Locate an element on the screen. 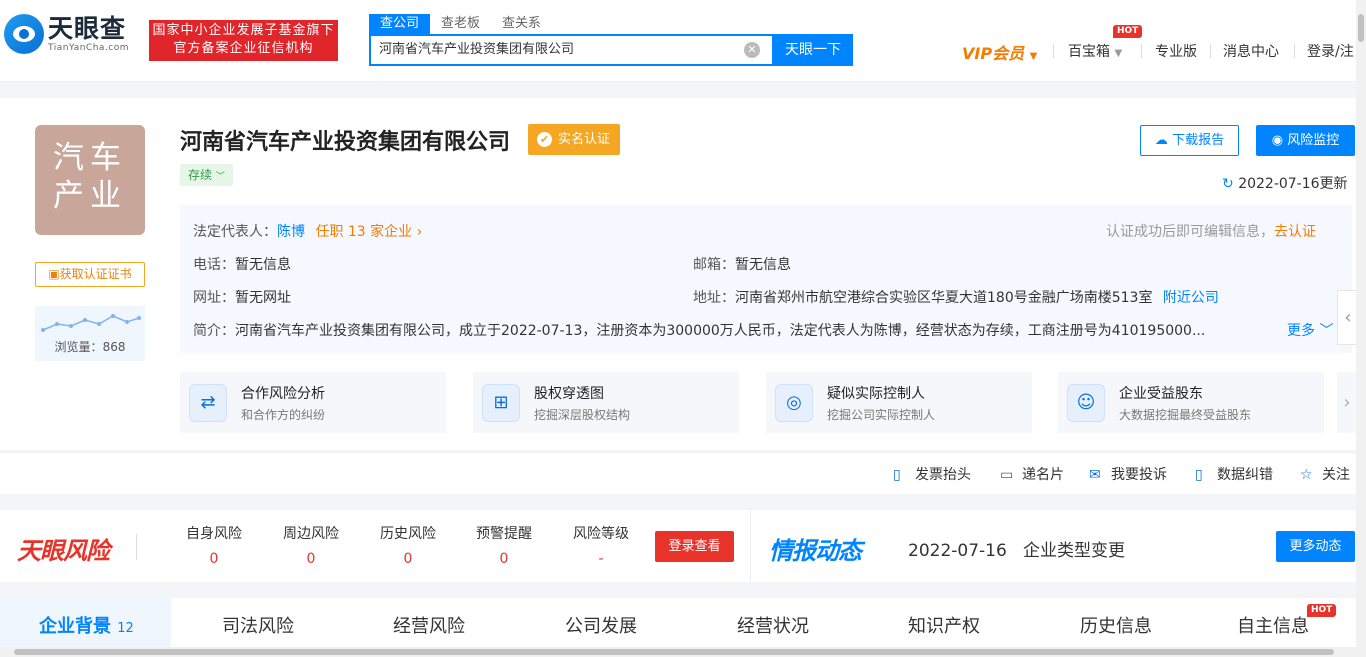  tab-ip: 知识产权 is located at coordinates (944, 625).